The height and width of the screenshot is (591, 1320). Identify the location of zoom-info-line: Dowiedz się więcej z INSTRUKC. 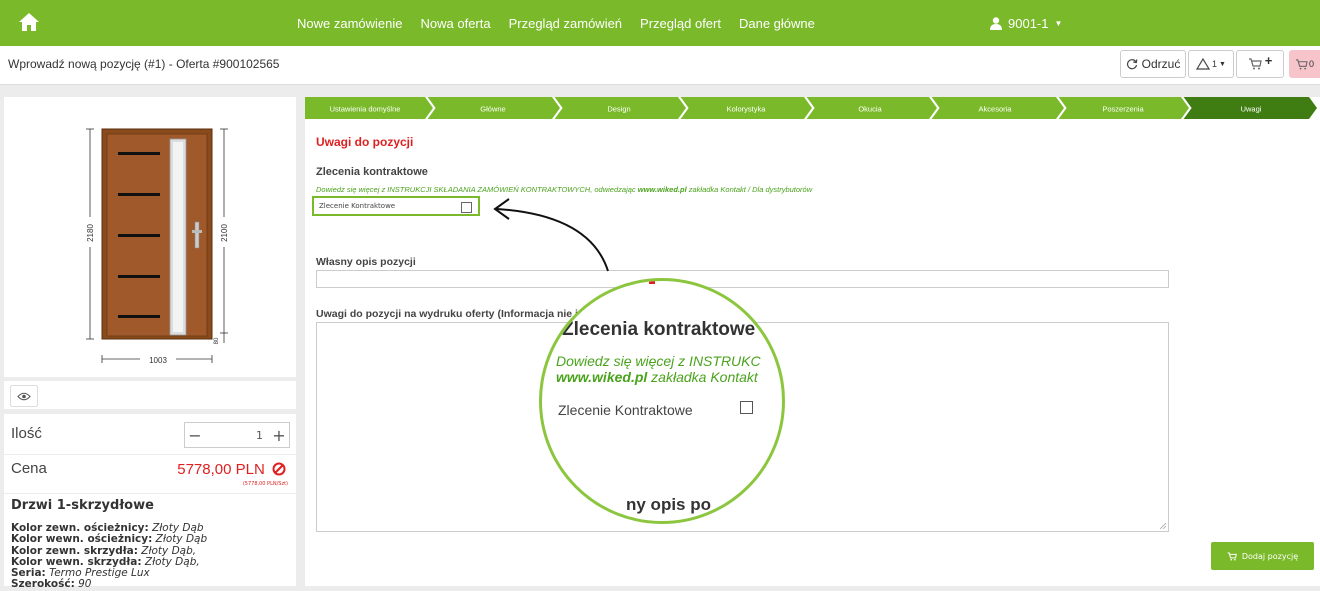
(658, 361).